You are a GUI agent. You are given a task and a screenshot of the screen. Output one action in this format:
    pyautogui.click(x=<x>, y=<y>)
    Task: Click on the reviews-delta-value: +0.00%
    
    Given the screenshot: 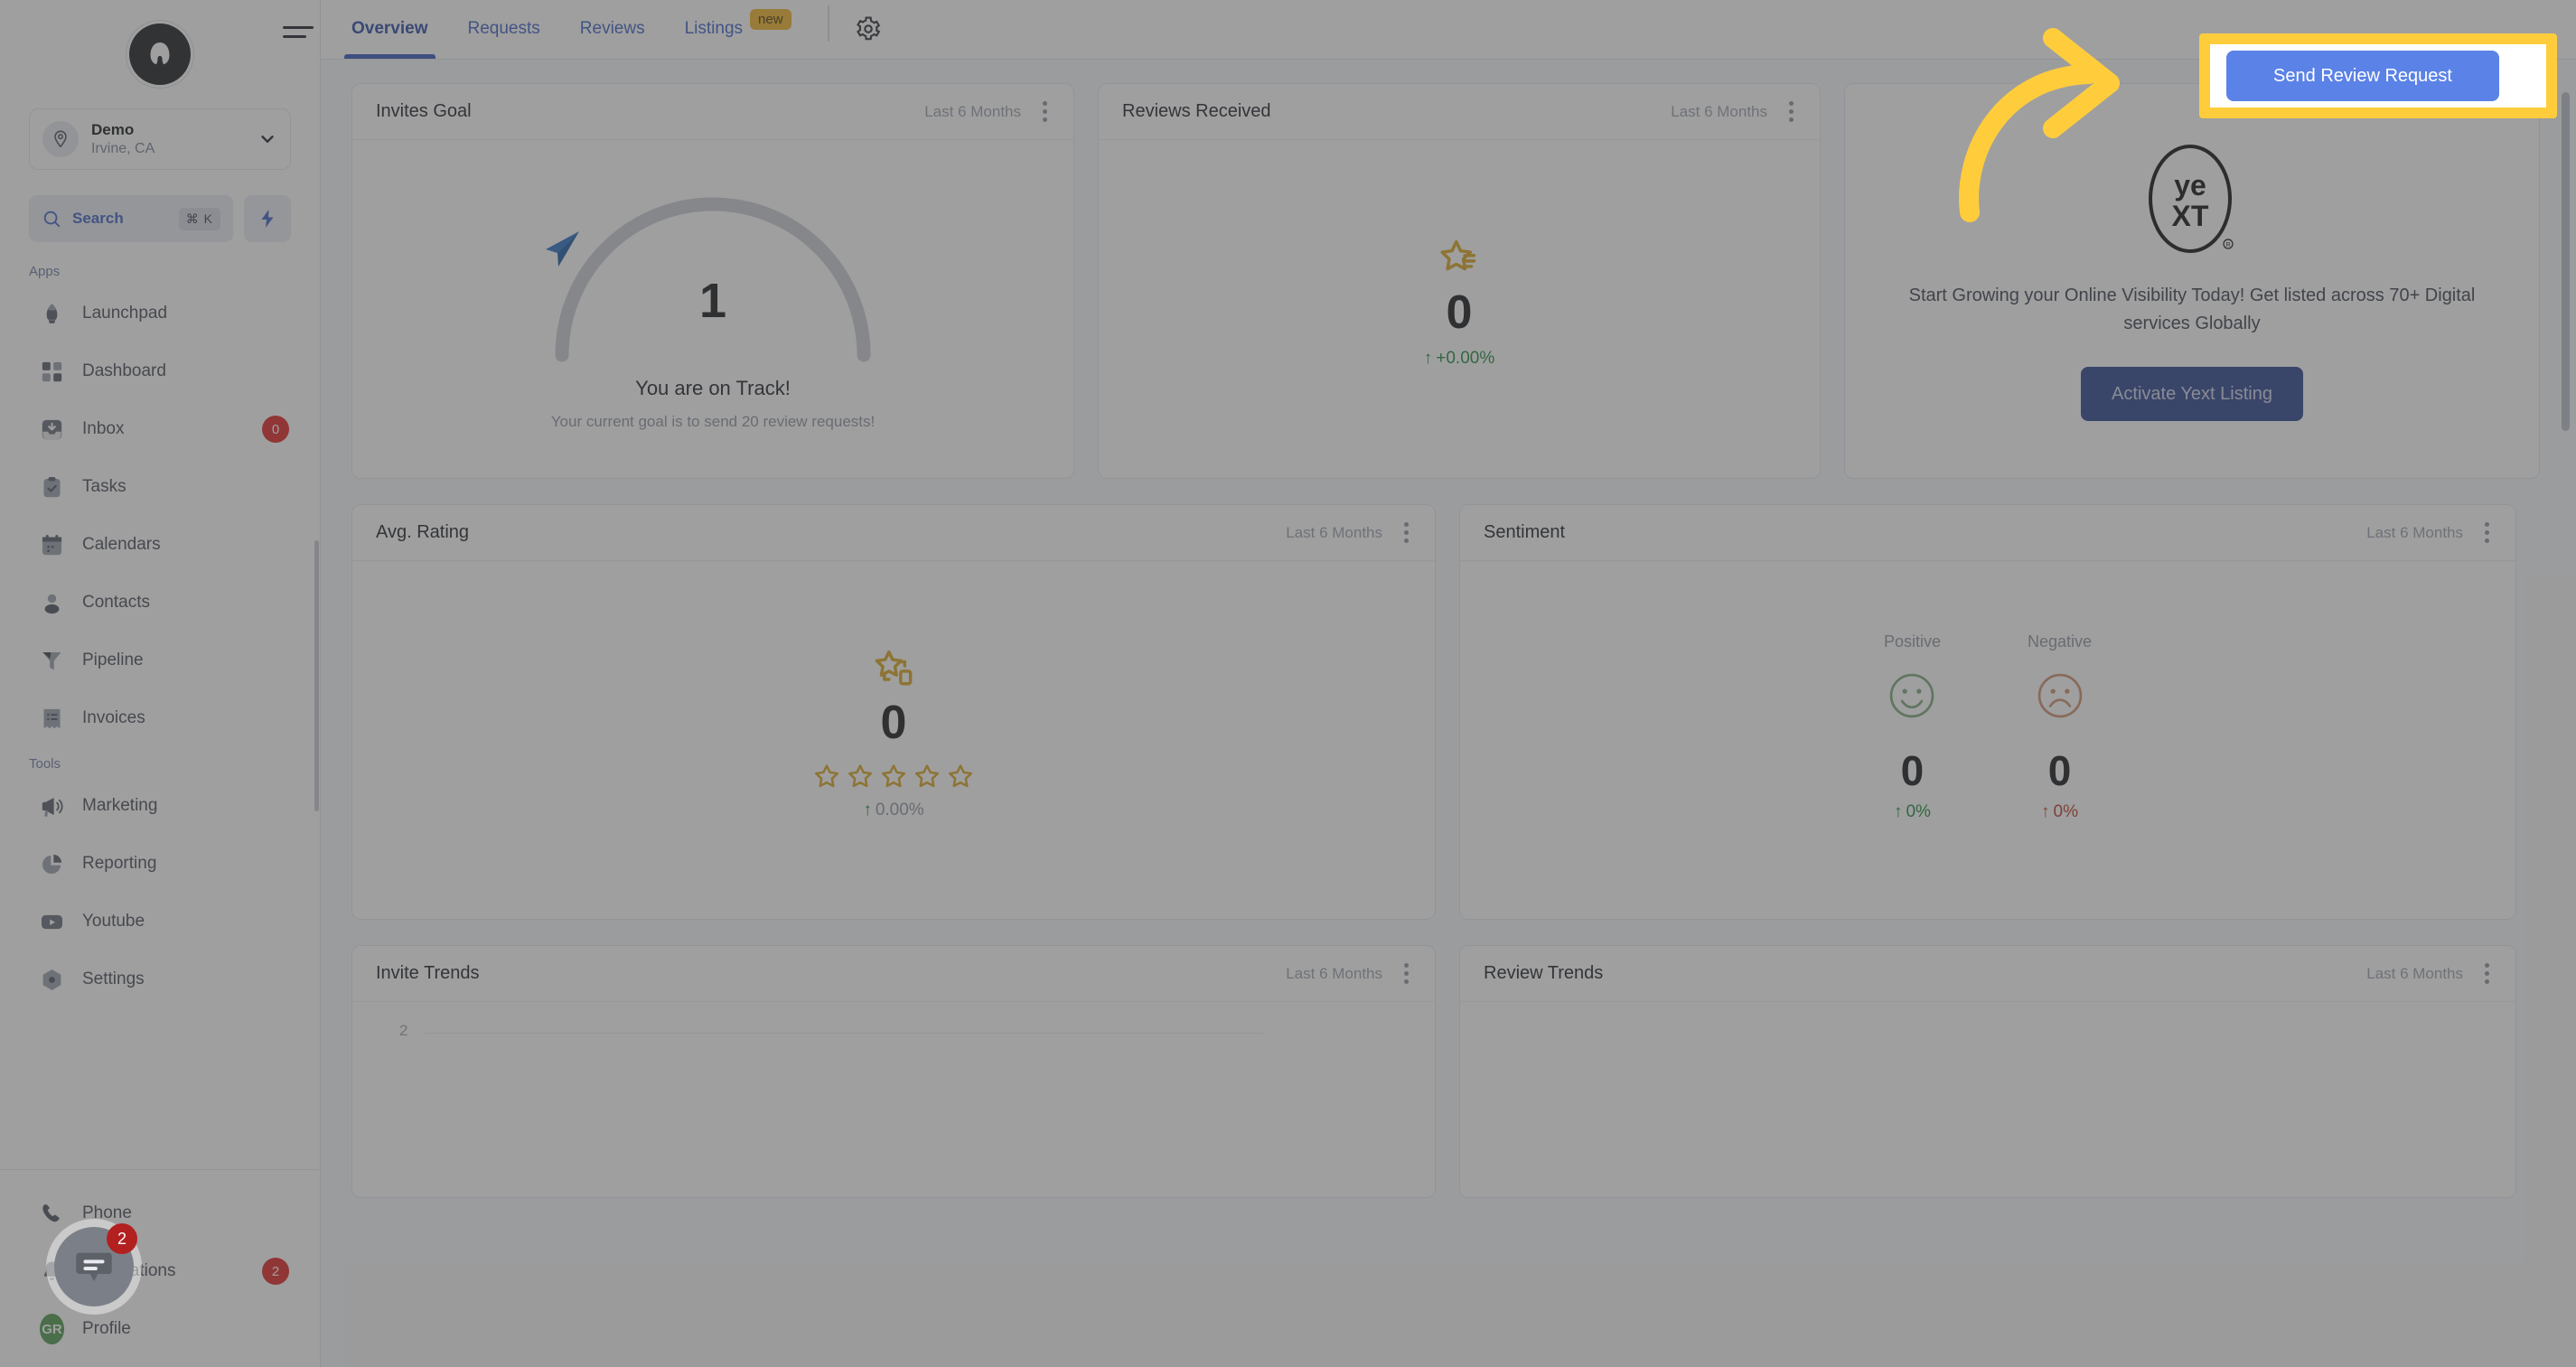 What is the action you would take?
    pyautogui.click(x=1465, y=358)
    